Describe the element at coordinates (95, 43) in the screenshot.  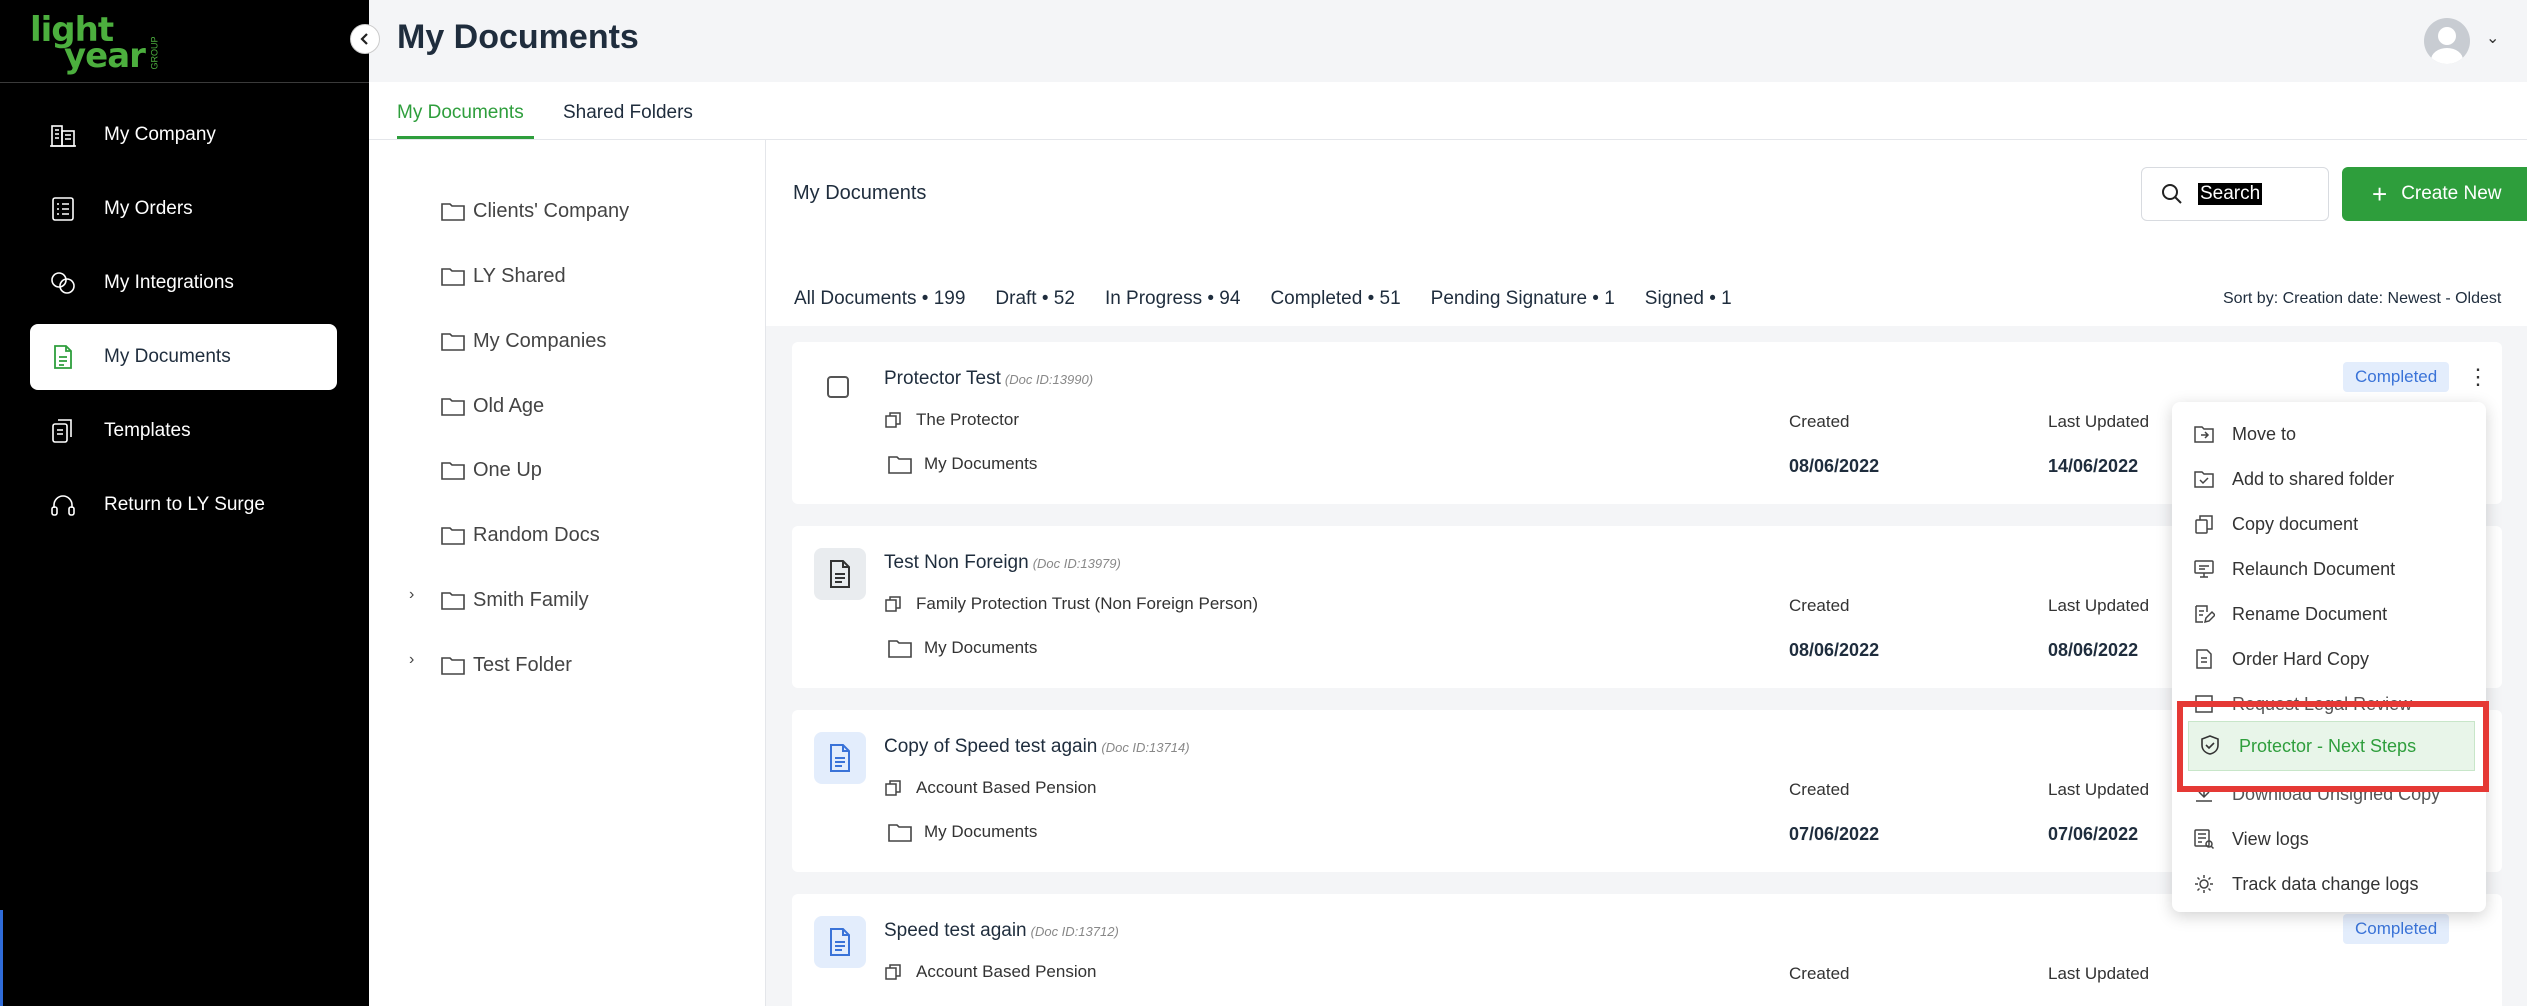
I see `lightyear-logo: light year GROUP` at that location.